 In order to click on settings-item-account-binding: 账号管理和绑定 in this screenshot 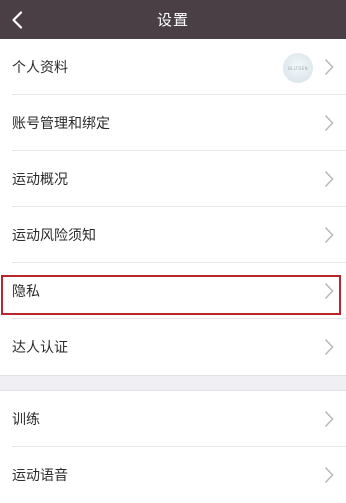, I will do `click(173, 123)`.